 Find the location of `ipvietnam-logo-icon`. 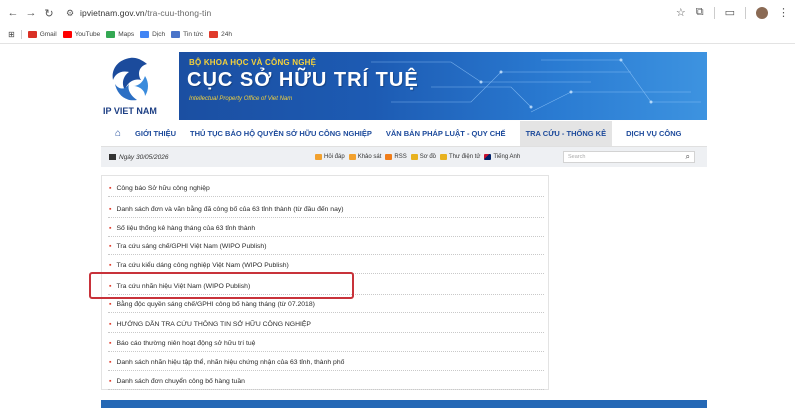

ipvietnam-logo-icon is located at coordinates (130, 79).